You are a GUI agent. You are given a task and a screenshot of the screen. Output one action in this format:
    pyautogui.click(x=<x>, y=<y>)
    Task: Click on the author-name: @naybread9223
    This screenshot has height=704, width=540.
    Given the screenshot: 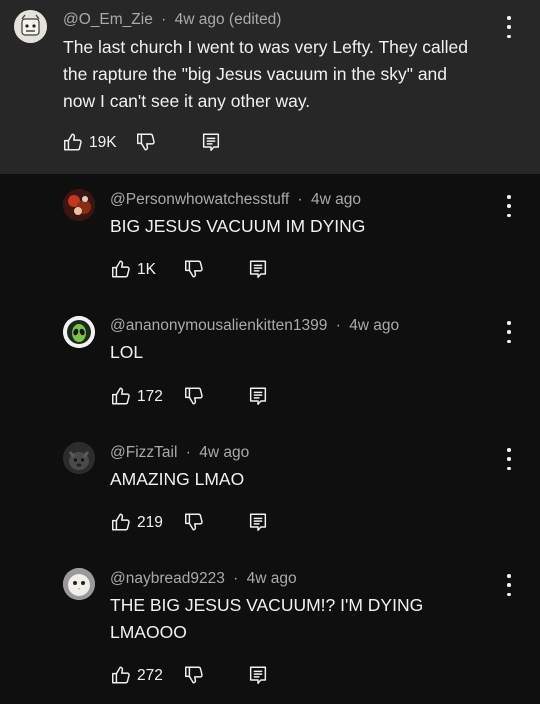 What is the action you would take?
    pyautogui.click(x=167, y=578)
    